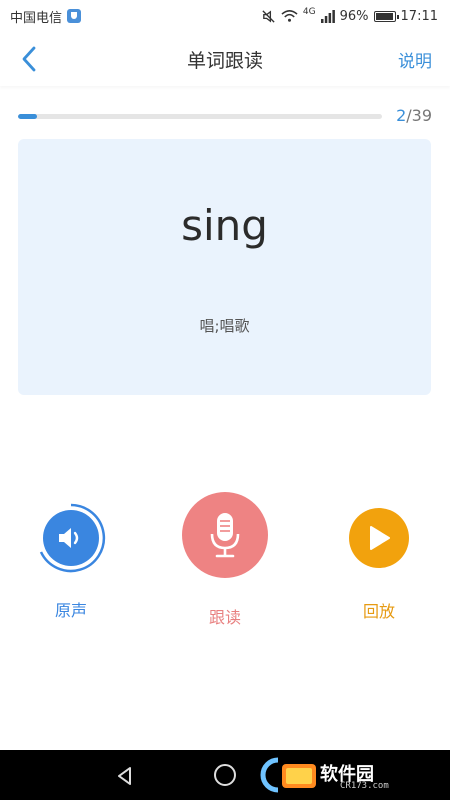 This screenshot has width=450, height=800. I want to click on original-audio-label: 原声, so click(71, 609).